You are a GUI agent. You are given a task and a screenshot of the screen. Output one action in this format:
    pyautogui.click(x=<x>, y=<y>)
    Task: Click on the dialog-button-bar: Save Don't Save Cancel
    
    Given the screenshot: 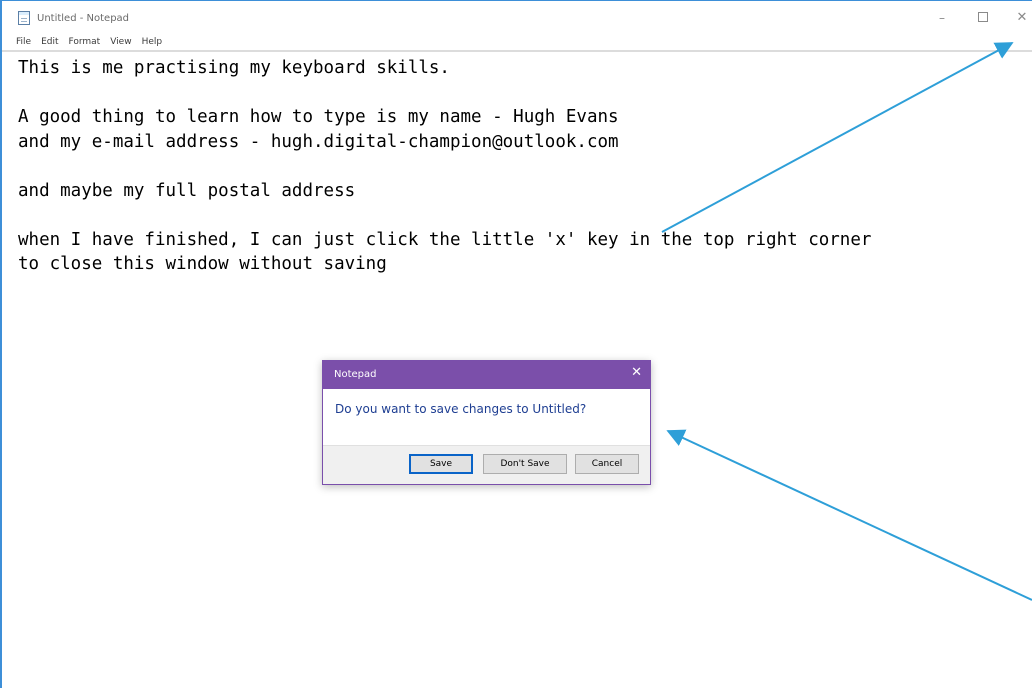 What is the action you would take?
    pyautogui.click(x=486, y=464)
    